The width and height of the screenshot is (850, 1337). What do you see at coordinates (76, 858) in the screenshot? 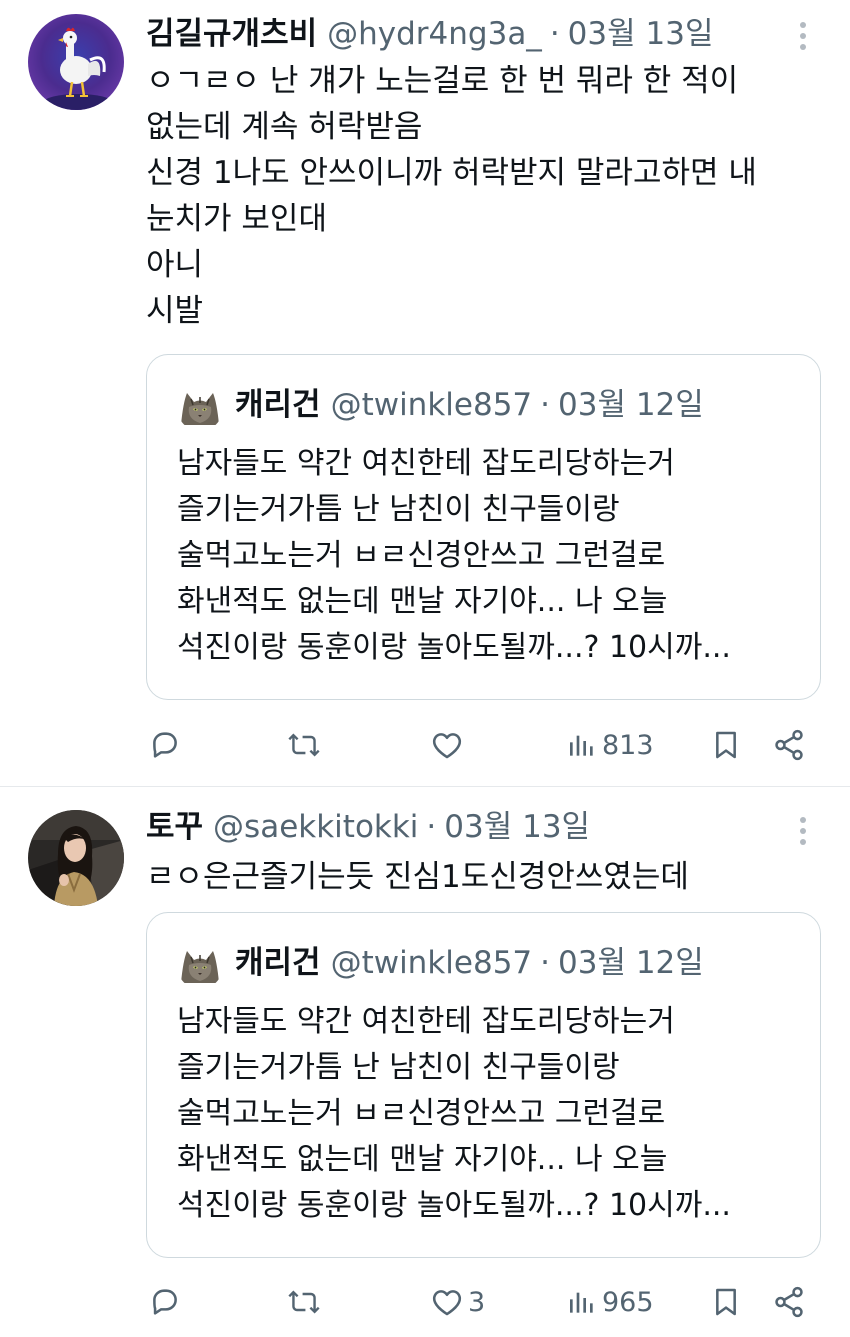
I see `woman-photo-avatar` at bounding box center [76, 858].